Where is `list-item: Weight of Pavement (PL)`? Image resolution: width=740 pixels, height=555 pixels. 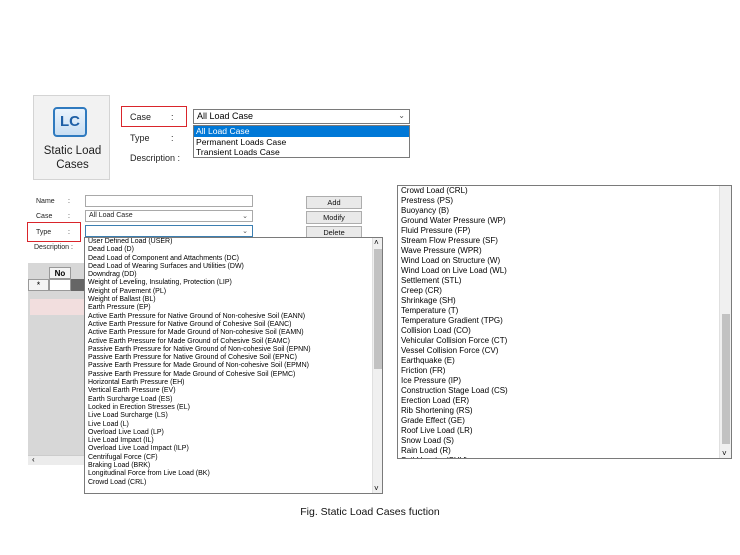 list-item: Weight of Pavement (PL) is located at coordinates (233, 292).